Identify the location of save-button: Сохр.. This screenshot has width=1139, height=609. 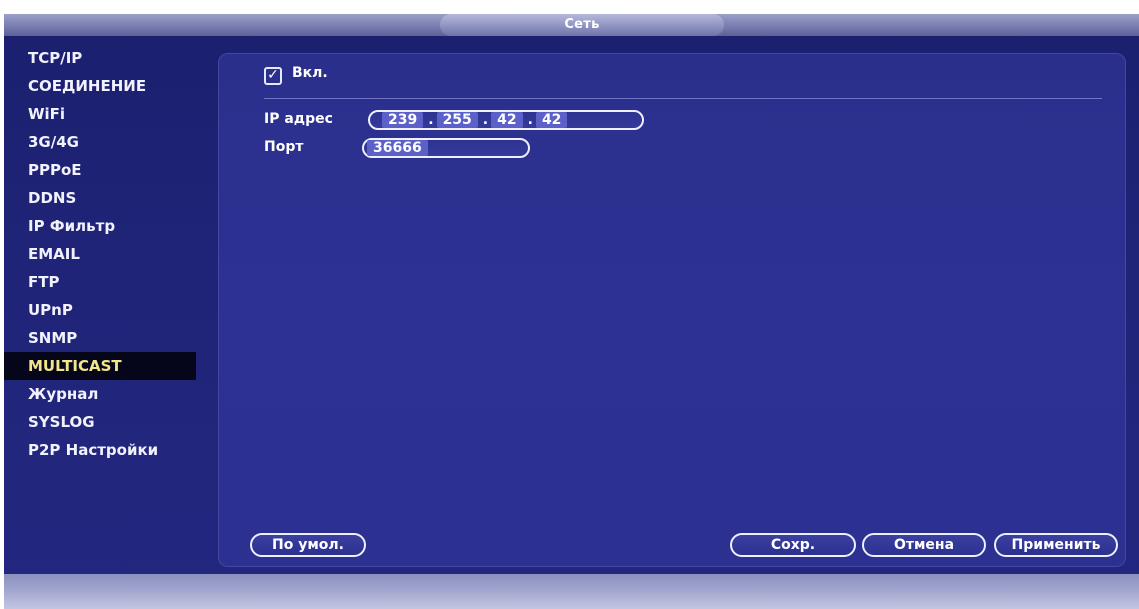
(793, 545).